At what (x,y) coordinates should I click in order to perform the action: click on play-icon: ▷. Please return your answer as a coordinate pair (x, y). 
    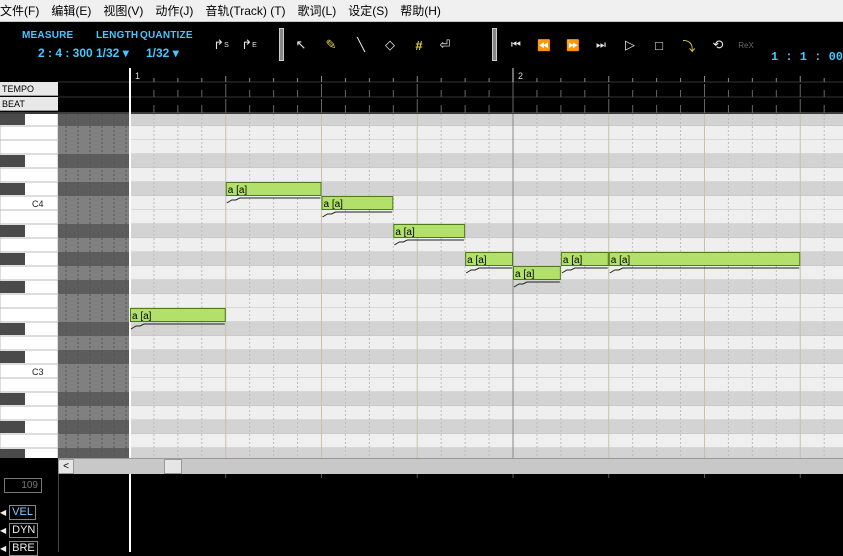
    Looking at the image, I should click on (630, 45).